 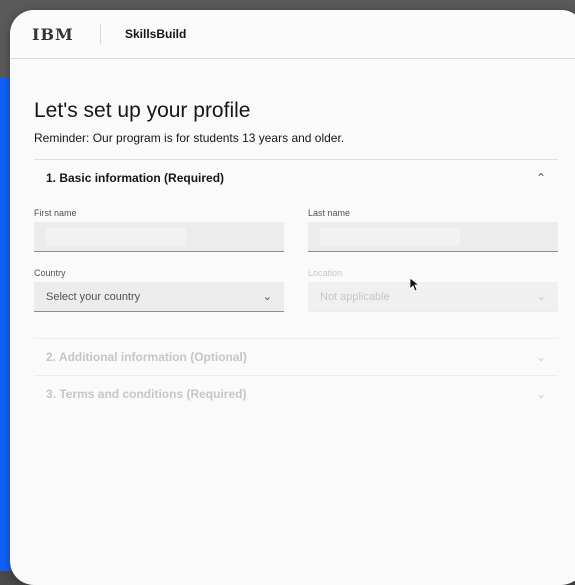 I want to click on country-field: Country Select your country ⌄, so click(x=159, y=290).